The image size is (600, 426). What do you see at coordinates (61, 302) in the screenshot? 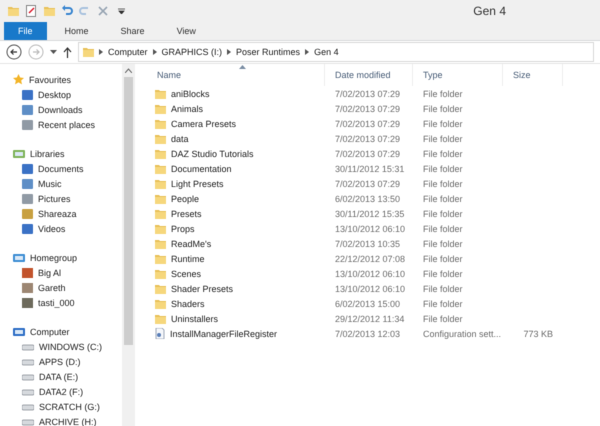
I see `nav-item: tasti_000` at bounding box center [61, 302].